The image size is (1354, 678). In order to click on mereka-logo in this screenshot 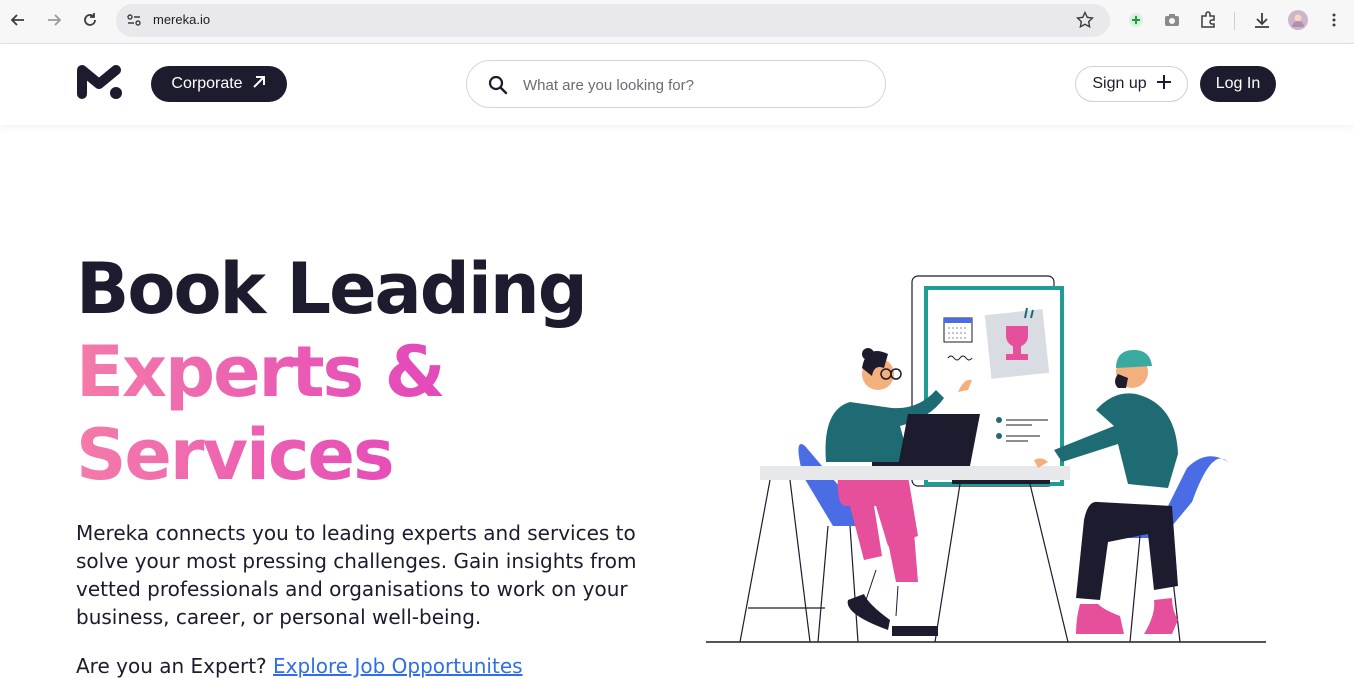, I will do `click(99, 81)`.